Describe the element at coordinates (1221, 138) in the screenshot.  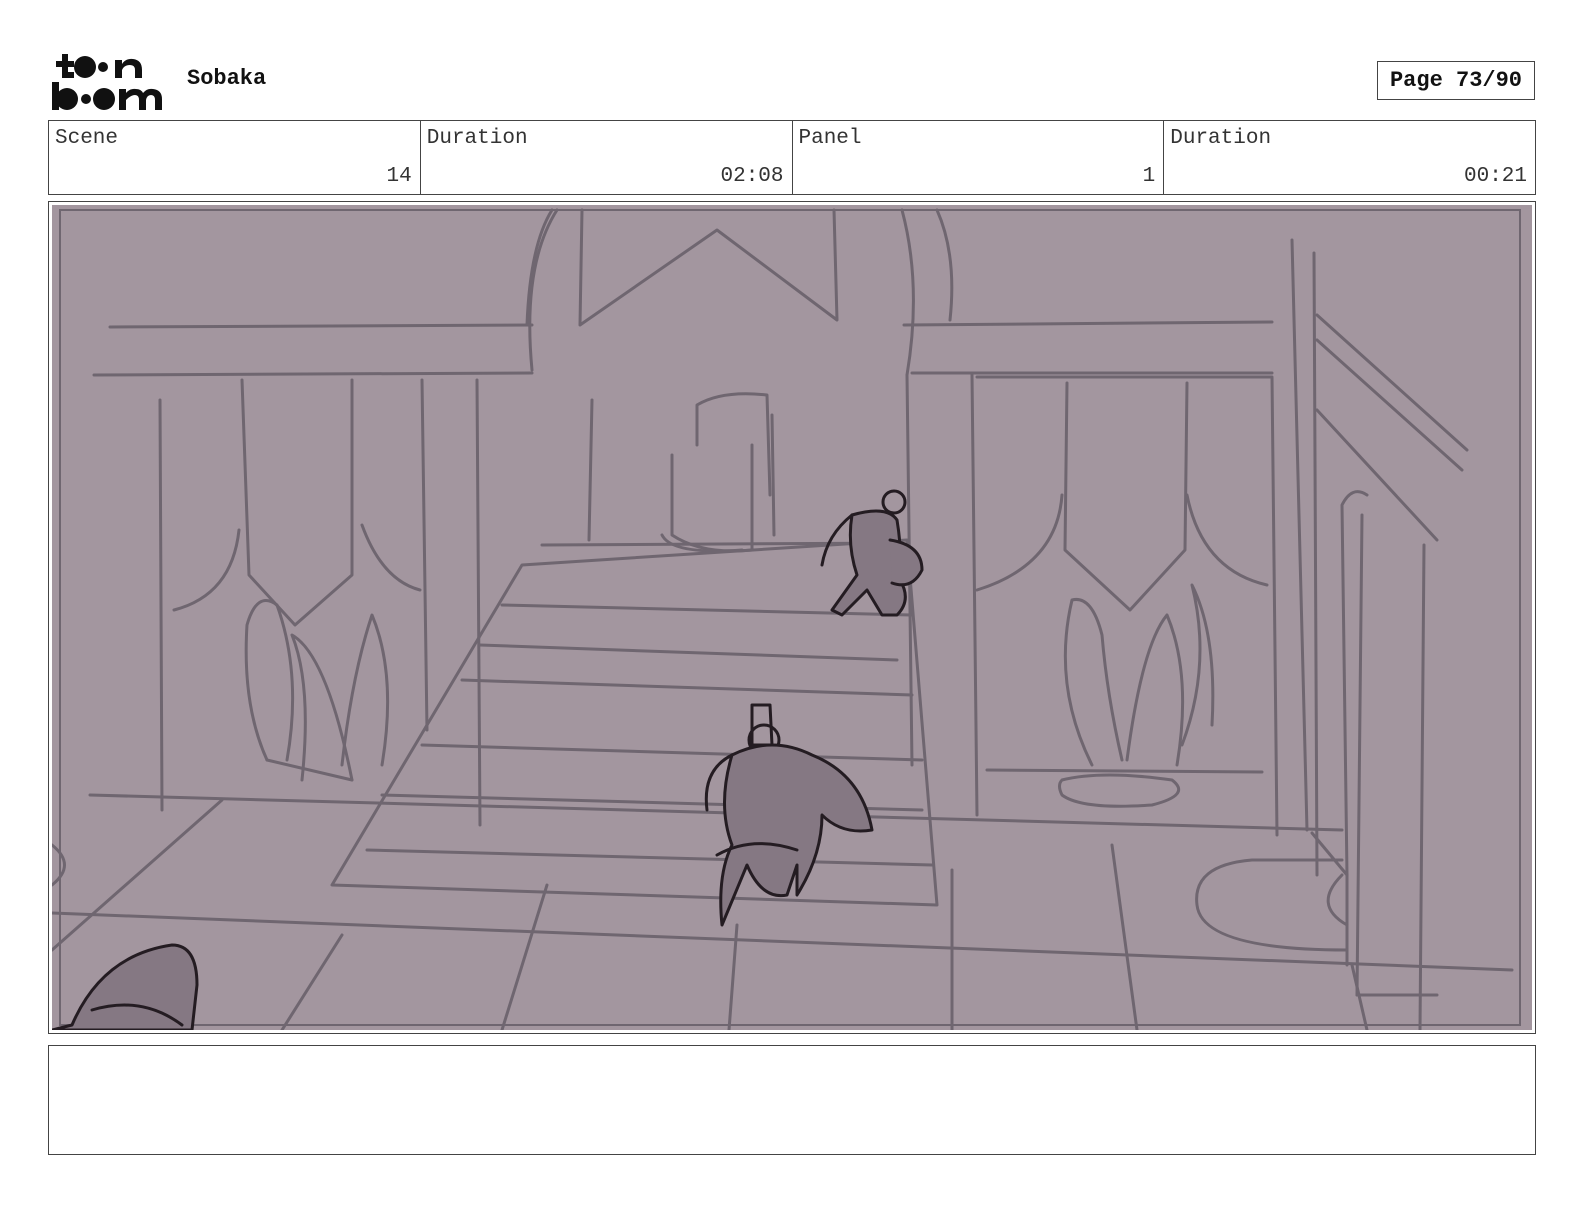
I see `panel-duration-label: Duration` at that location.